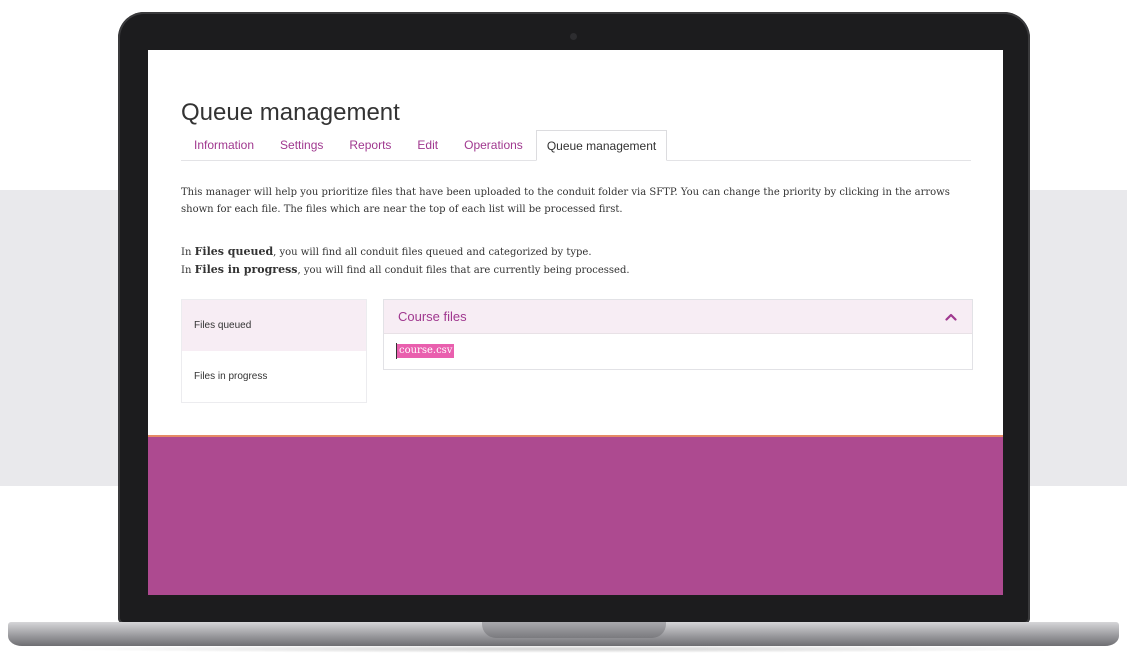 The image size is (1127, 657). What do you see at coordinates (432, 316) in the screenshot?
I see `course-files-title: Course files` at bounding box center [432, 316].